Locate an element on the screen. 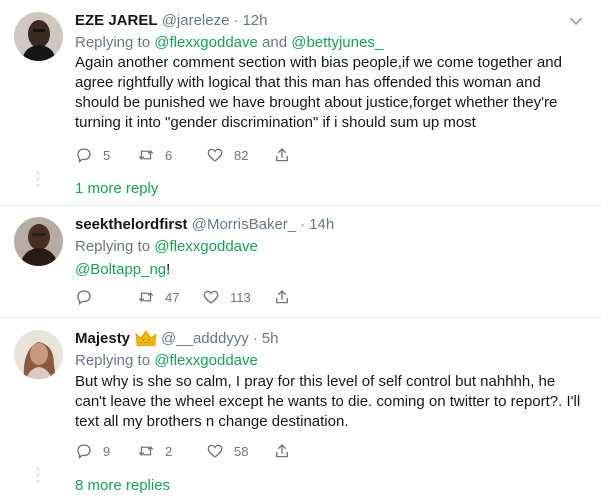 The width and height of the screenshot is (601, 502). display-name: Majesty is located at coordinates (102, 338).